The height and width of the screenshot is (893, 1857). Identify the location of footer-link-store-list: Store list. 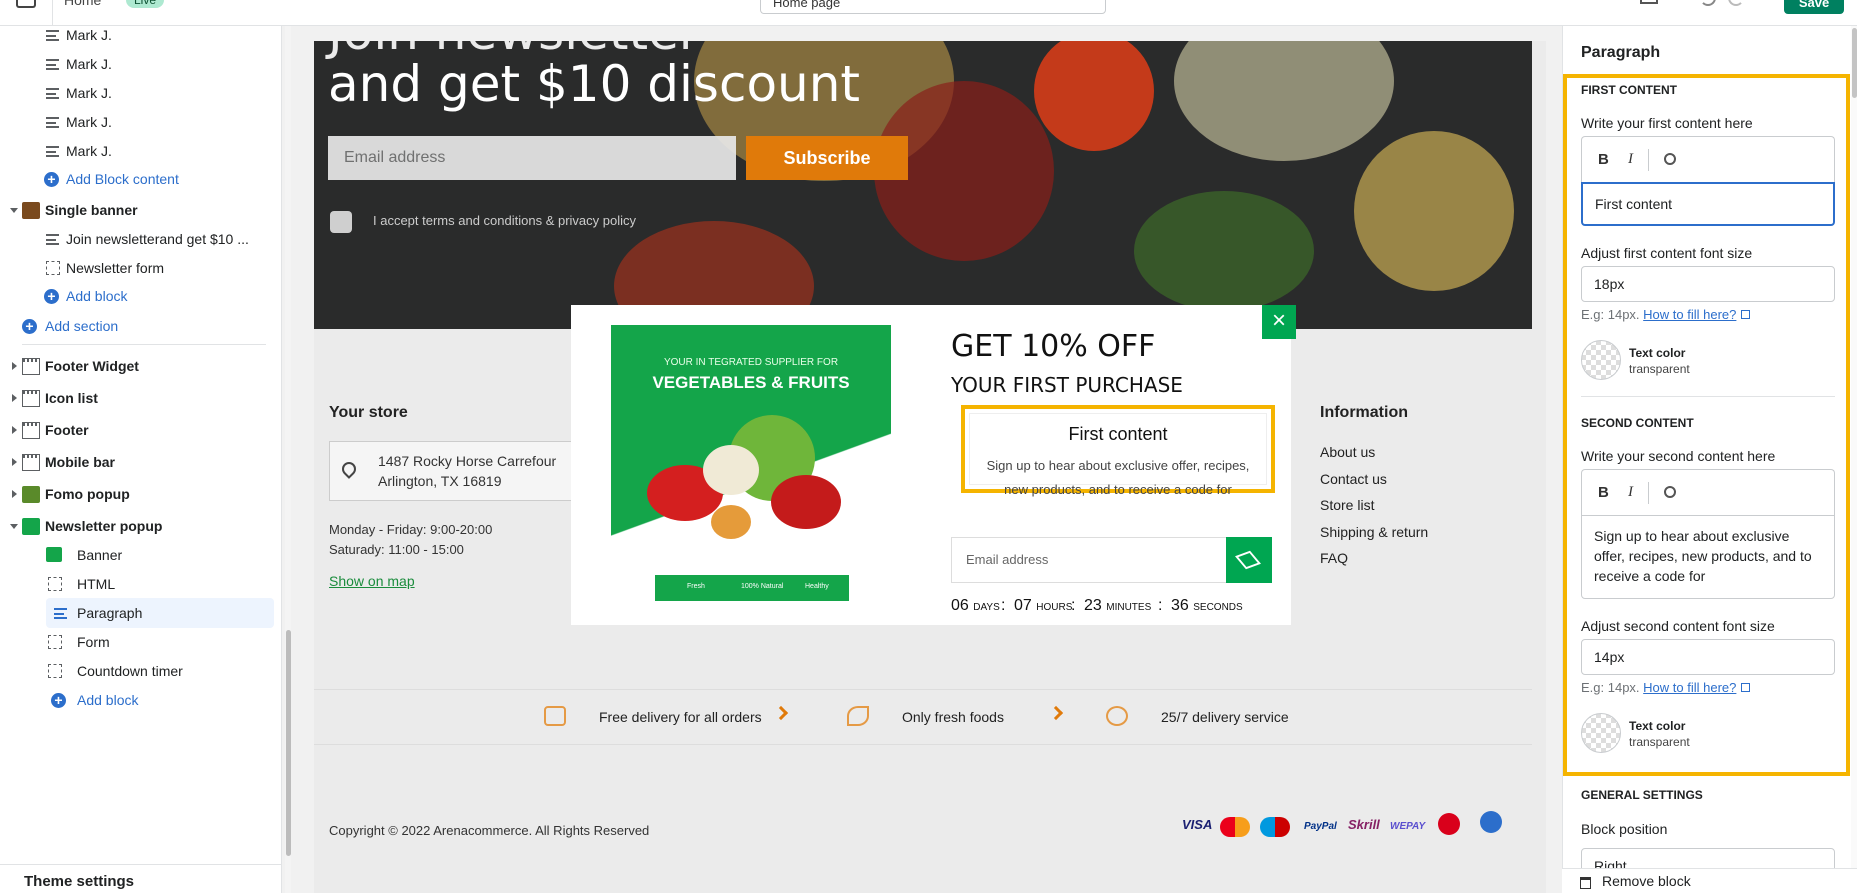
(1347, 505).